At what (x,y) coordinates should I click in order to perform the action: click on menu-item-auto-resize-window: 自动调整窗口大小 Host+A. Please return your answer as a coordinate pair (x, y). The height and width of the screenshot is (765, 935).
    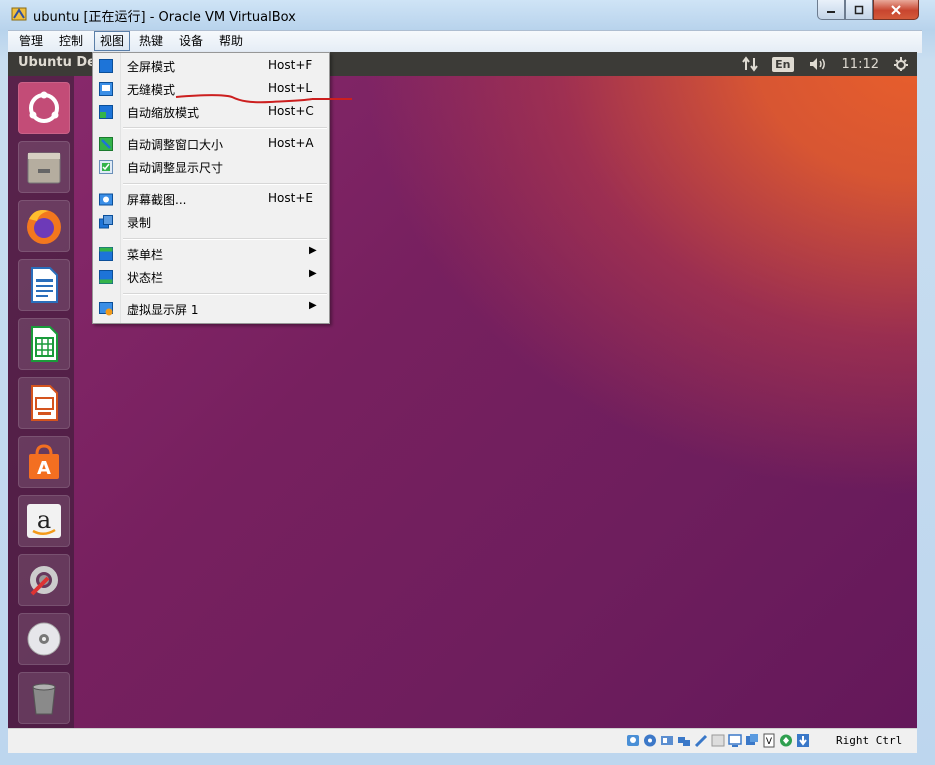
    Looking at the image, I should click on (211, 144).